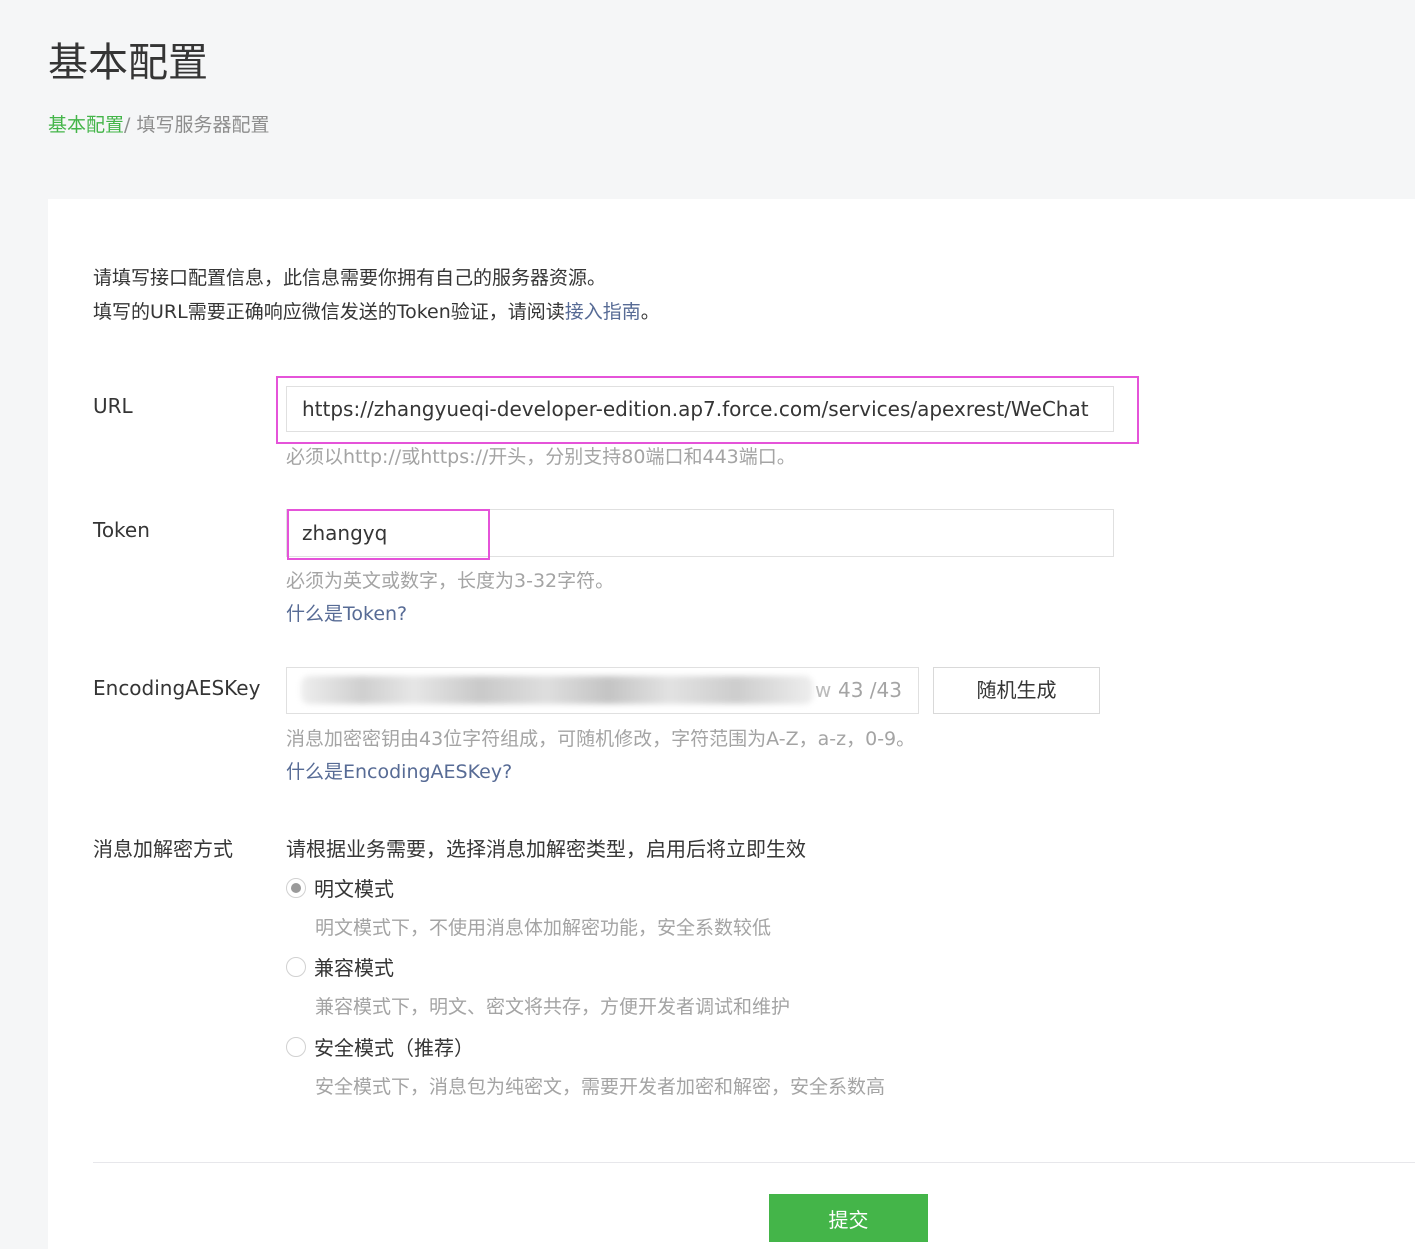  Describe the element at coordinates (601, 739) in the screenshot. I see `aes-key-hint: 消息加密密钥由43位字符组成，可随机修改，字符范围为A-Z，a-z，0-9。` at that location.